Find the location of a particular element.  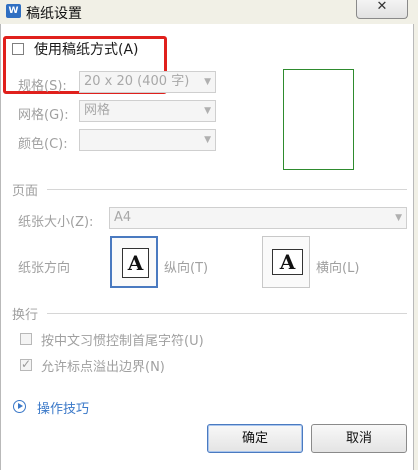

wrap-section-divider is located at coordinates (227, 313).